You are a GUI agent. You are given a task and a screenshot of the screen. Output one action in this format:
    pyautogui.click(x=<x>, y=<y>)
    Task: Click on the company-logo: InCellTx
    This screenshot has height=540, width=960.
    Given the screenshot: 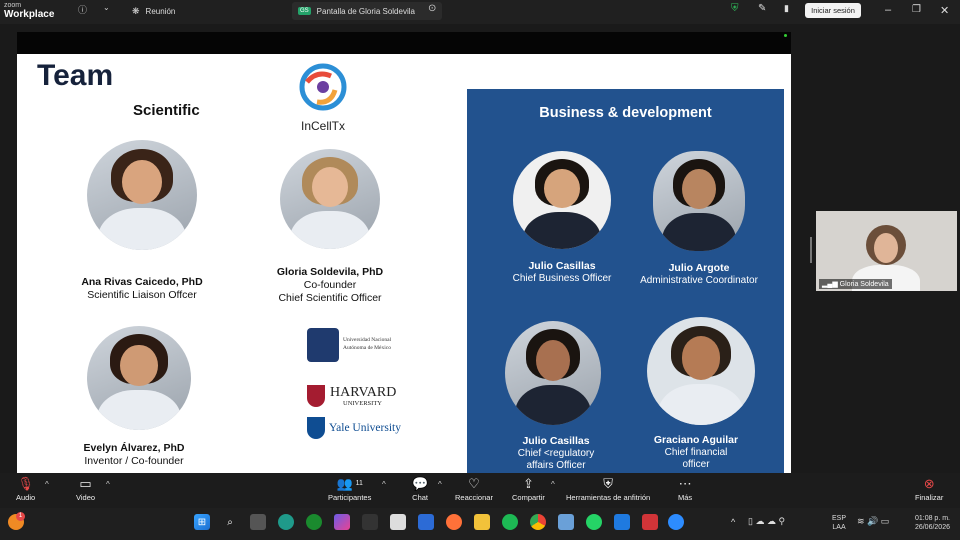 What is the action you would take?
    pyautogui.click(x=323, y=97)
    